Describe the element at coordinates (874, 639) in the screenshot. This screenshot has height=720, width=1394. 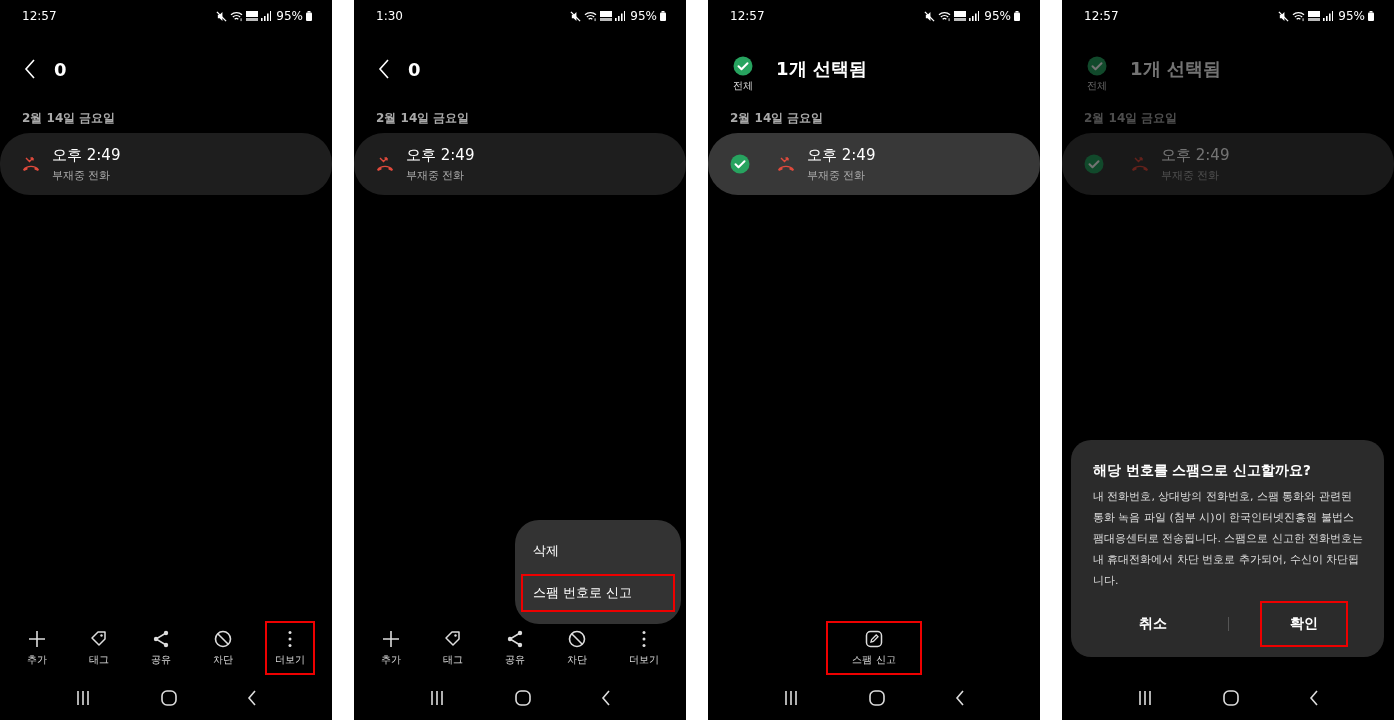
I see `edit-icon` at that location.